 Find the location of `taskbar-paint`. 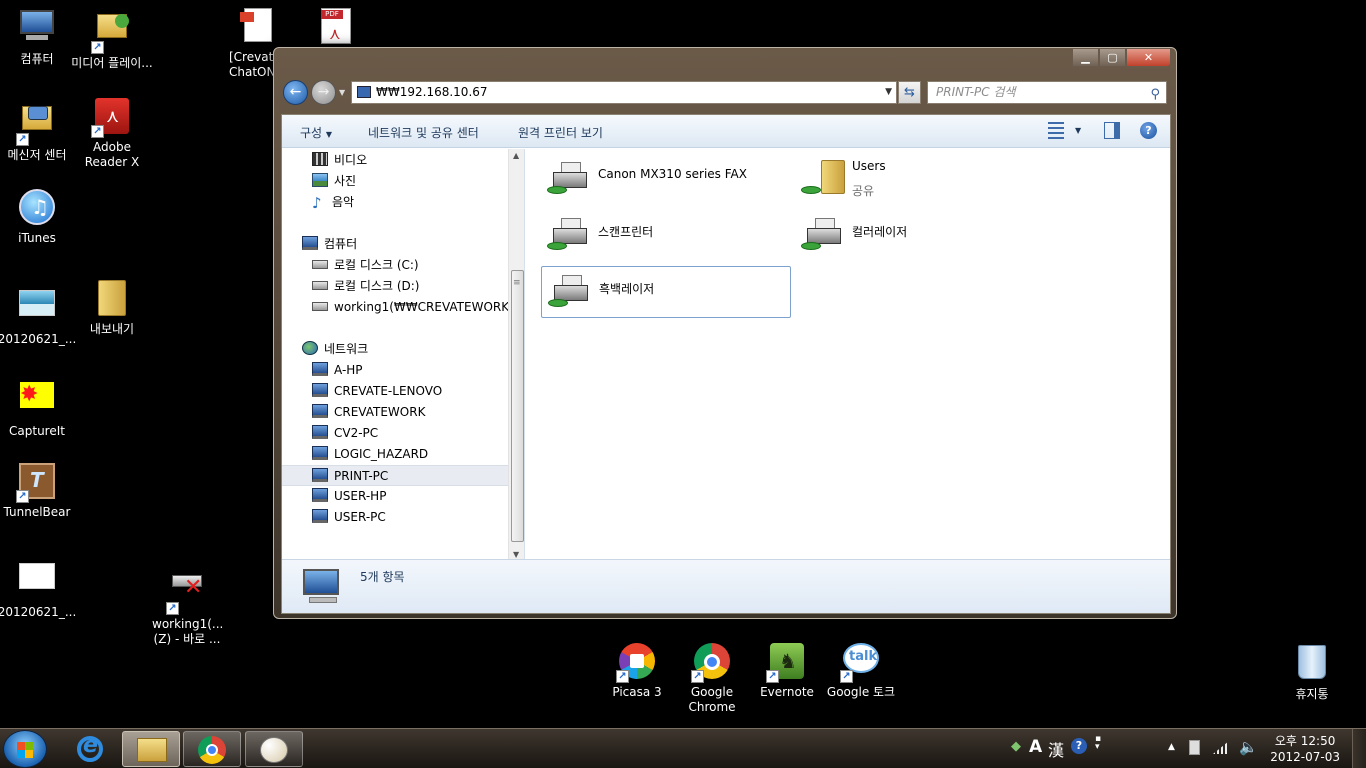

taskbar-paint is located at coordinates (274, 749).